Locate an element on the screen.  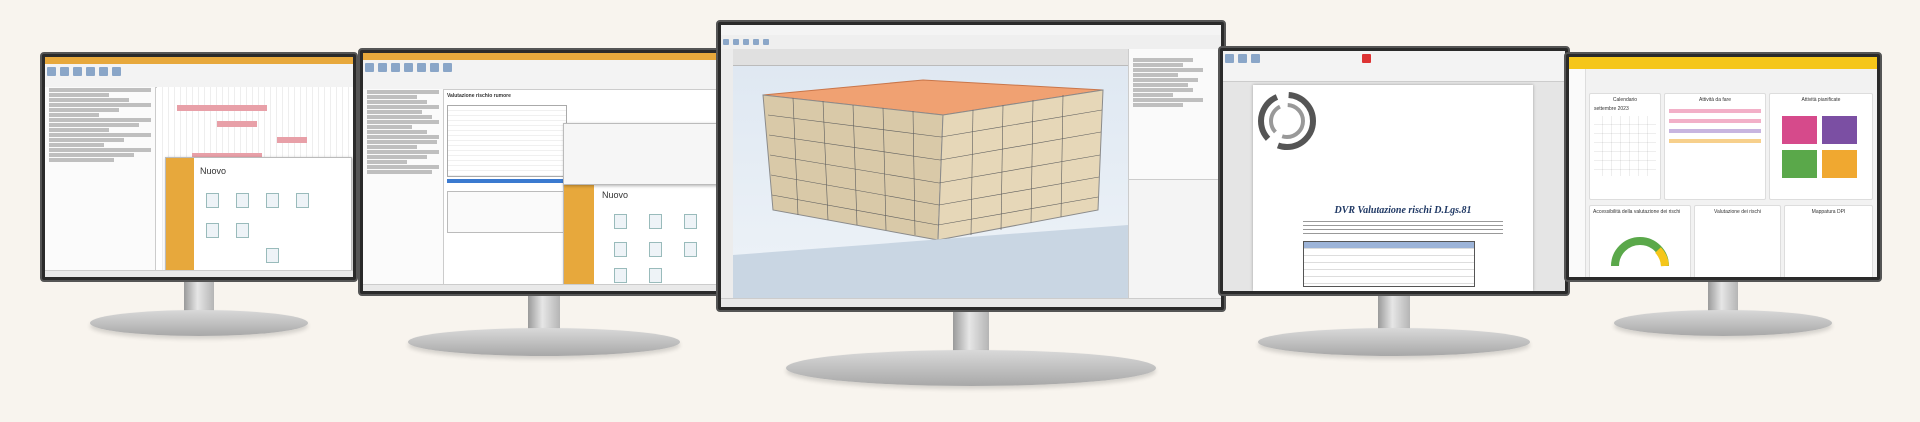
title-bar is located at coordinates (544, 56).